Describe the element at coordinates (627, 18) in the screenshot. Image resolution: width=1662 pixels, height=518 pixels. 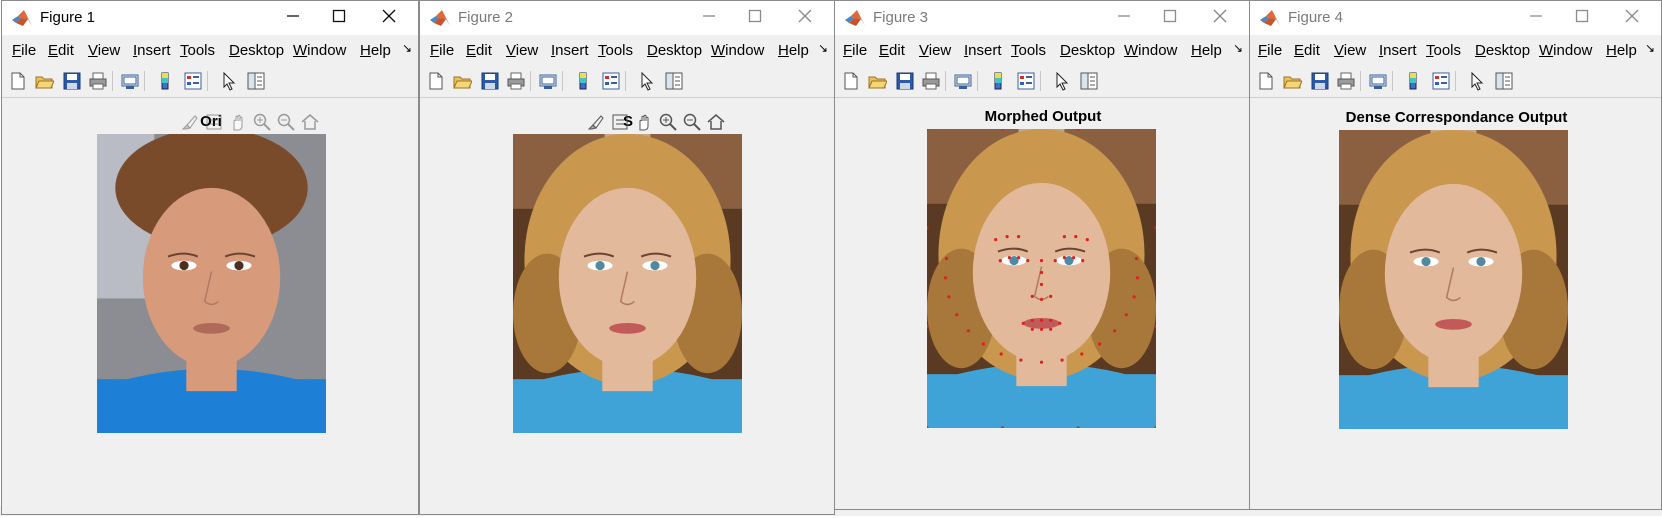
I see `title-bar: Figure 2` at that location.